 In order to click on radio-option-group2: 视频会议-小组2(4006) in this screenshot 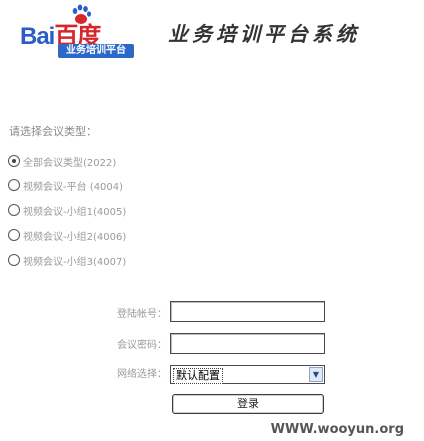, I will do `click(67, 235)`.